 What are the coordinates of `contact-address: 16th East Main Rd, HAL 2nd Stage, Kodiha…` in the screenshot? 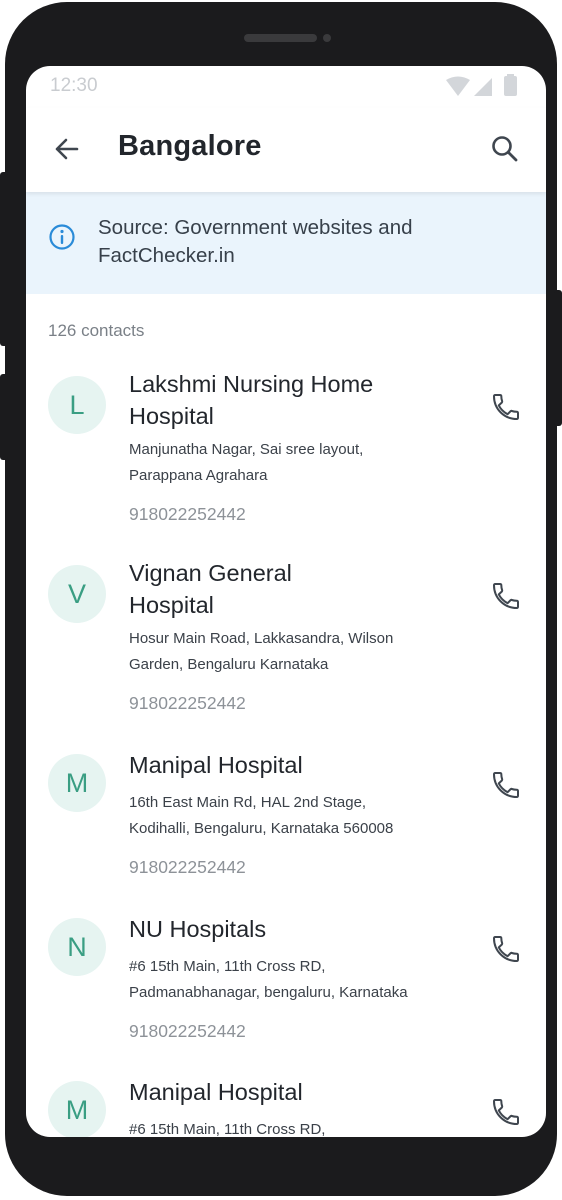 It's located at (261, 815).